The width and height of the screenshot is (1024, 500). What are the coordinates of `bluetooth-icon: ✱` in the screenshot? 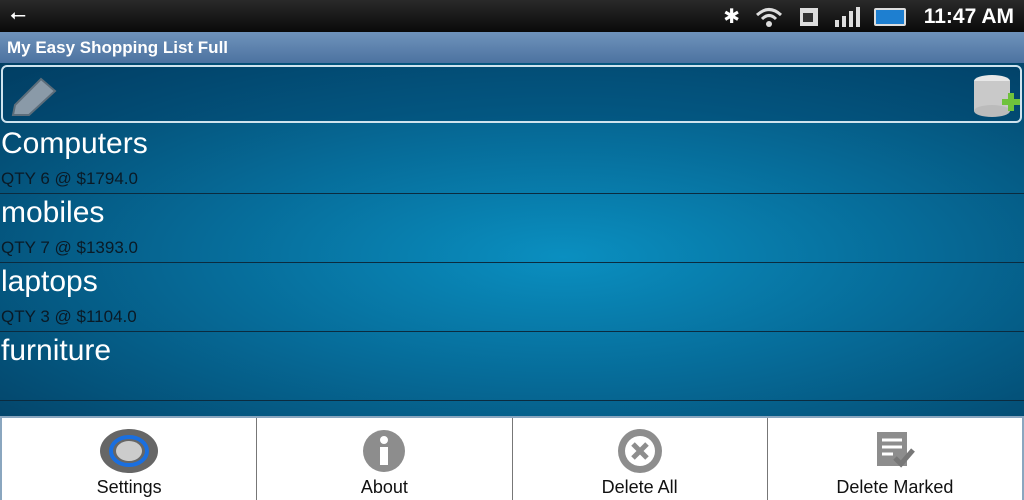 It's located at (731, 17).